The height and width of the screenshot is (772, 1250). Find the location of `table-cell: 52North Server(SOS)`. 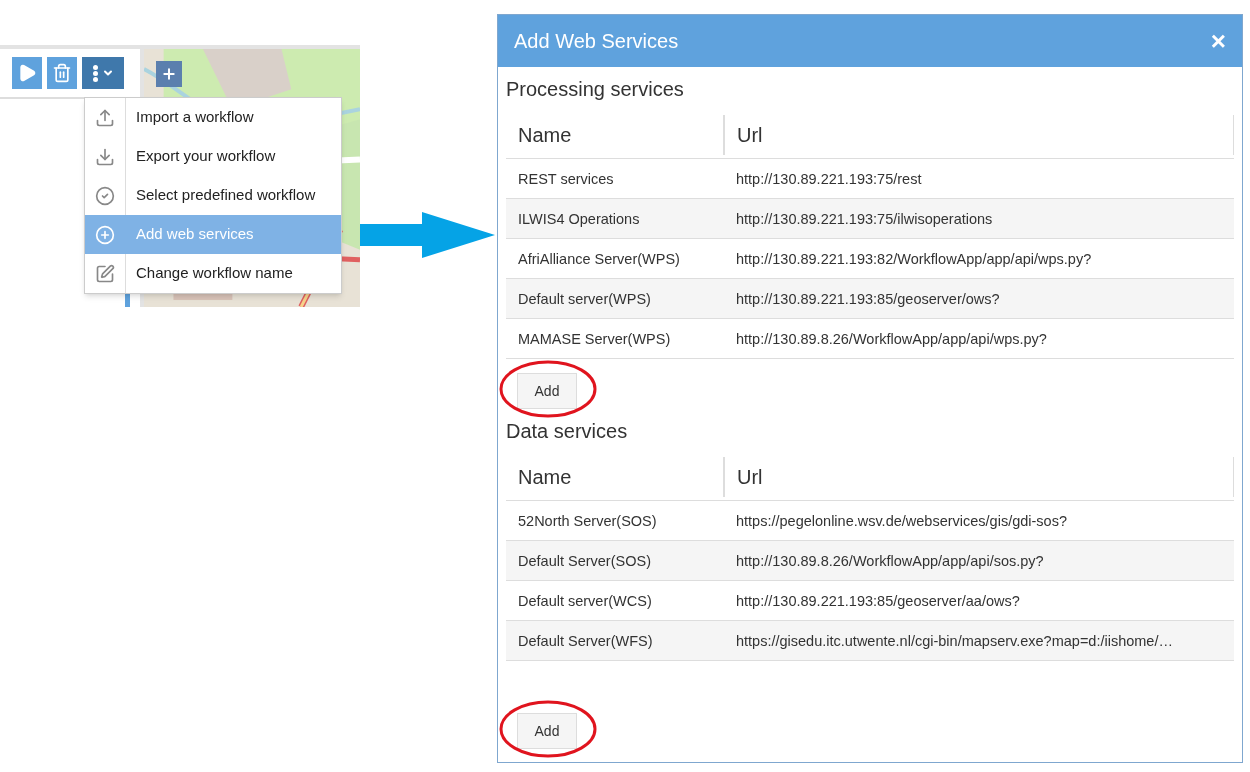

table-cell: 52North Server(SOS) is located at coordinates (587, 520).